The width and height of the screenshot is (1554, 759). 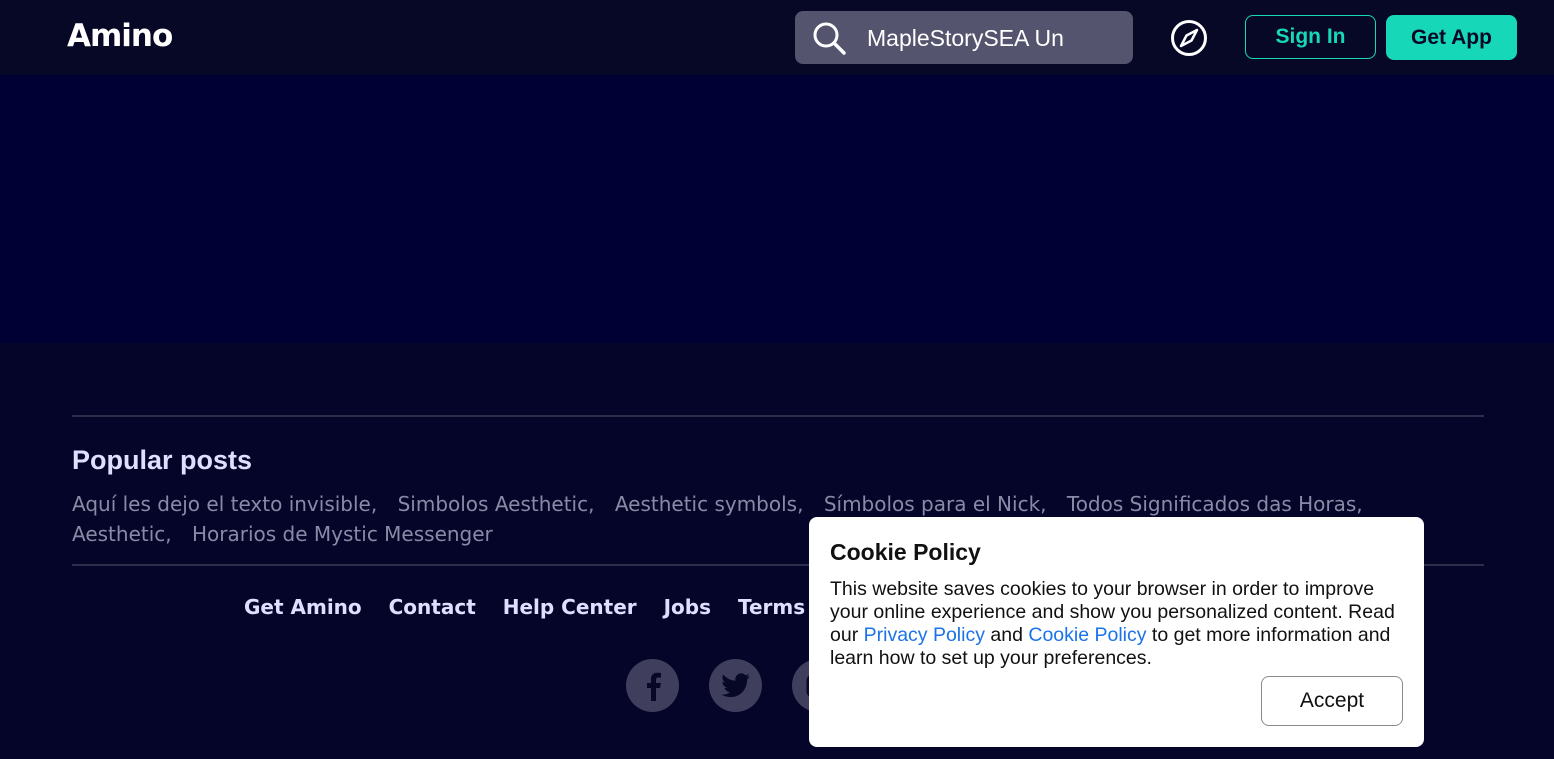 I want to click on amino-logo: Amino, so click(x=120, y=36).